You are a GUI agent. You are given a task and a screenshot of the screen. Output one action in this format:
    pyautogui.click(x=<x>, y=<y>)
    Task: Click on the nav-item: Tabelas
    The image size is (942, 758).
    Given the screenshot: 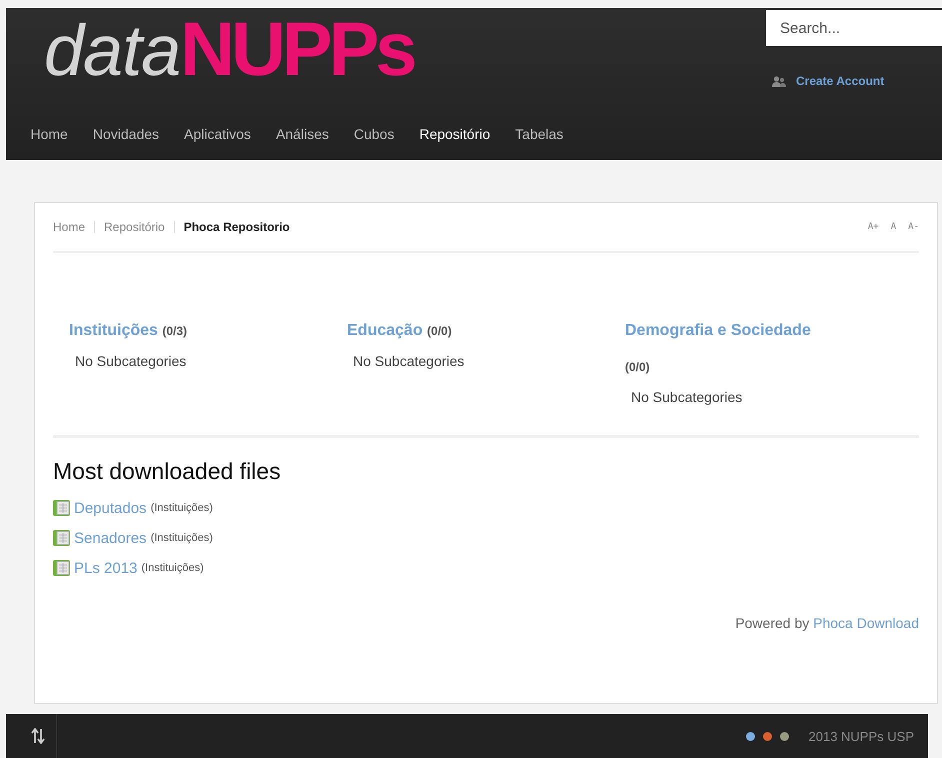 What is the action you would take?
    pyautogui.click(x=539, y=134)
    